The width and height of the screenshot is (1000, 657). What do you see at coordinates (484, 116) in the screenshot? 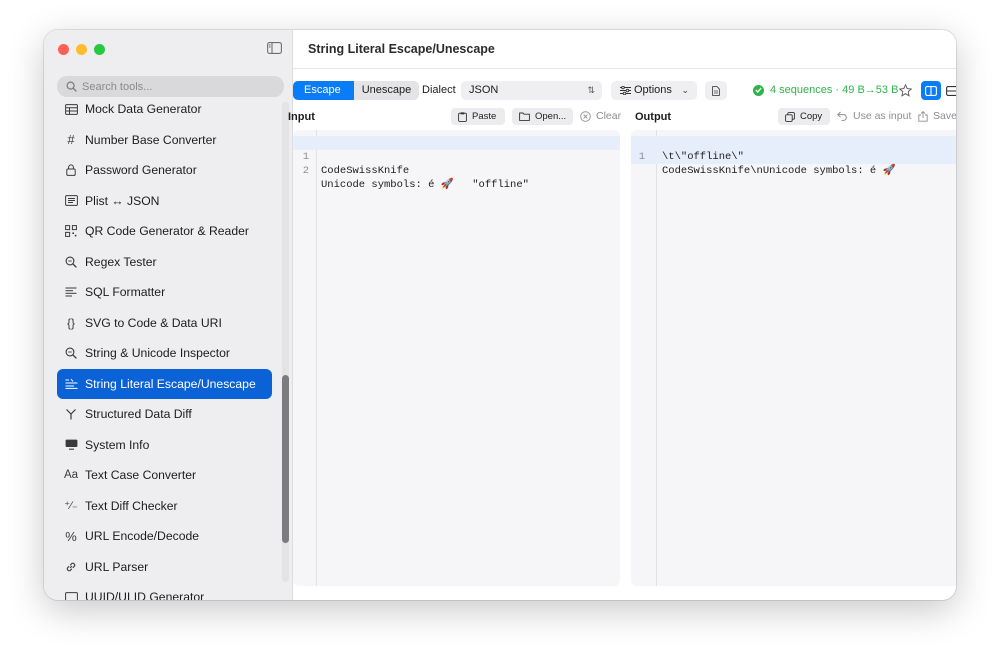
I see `paste-label: Paste` at bounding box center [484, 116].